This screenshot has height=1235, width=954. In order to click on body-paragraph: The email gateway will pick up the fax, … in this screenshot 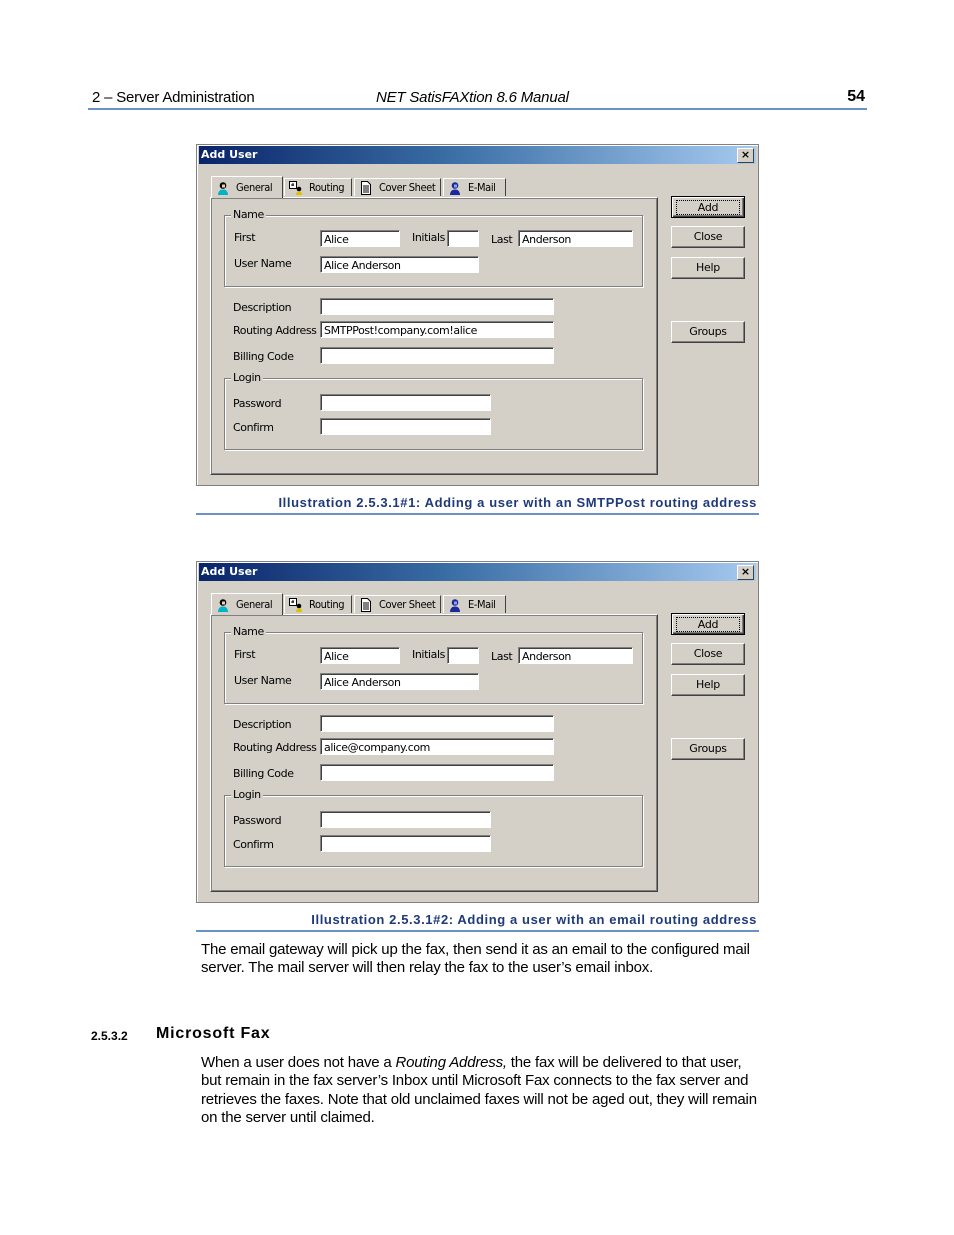, I will do `click(475, 959)`.